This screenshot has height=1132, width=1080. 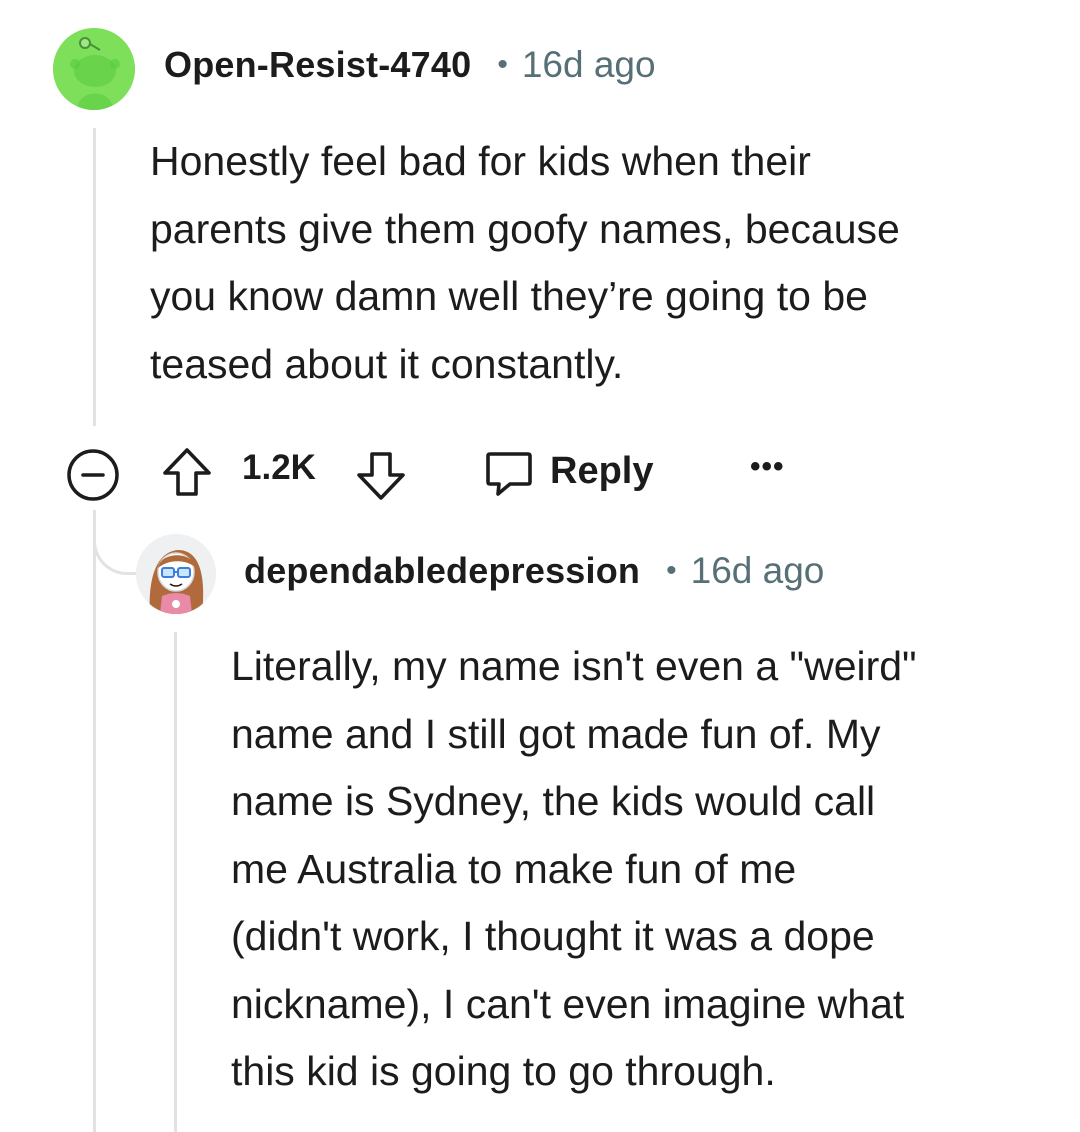 I want to click on username: Open-Resist-4740, so click(x=317, y=65).